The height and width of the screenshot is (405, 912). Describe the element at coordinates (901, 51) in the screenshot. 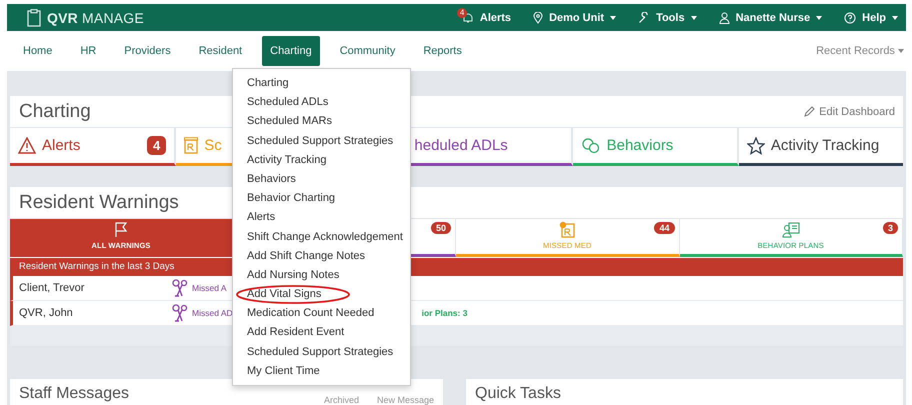

I see `caret-icon` at that location.